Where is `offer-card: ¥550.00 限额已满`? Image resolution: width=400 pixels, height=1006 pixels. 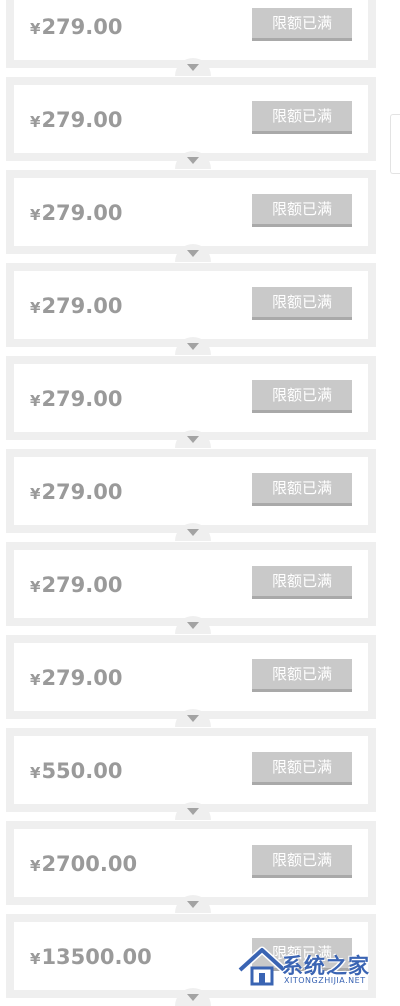
offer-card: ¥550.00 限额已满 is located at coordinates (191, 774).